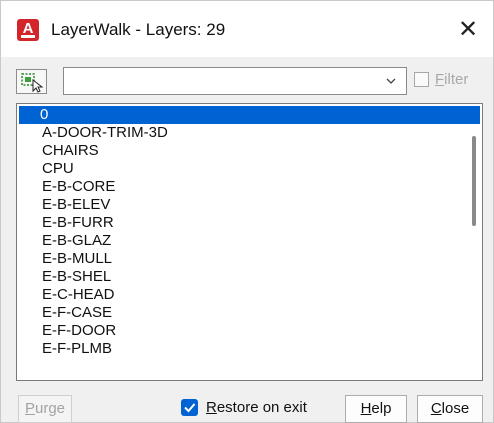  Describe the element at coordinates (65, 205) in the screenshot. I see `list-item: E-B-ELEV` at that location.